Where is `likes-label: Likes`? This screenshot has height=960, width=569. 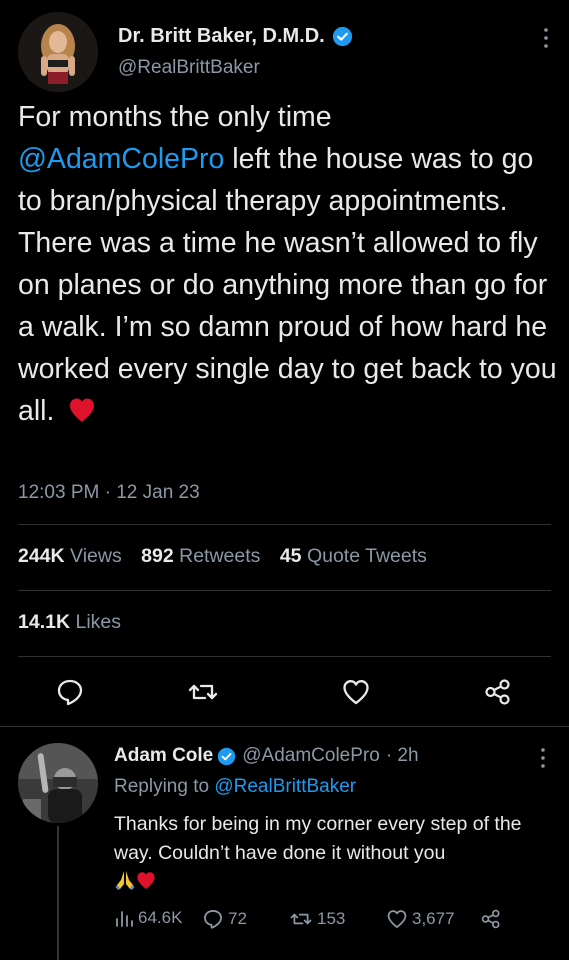
likes-label: Likes is located at coordinates (98, 622).